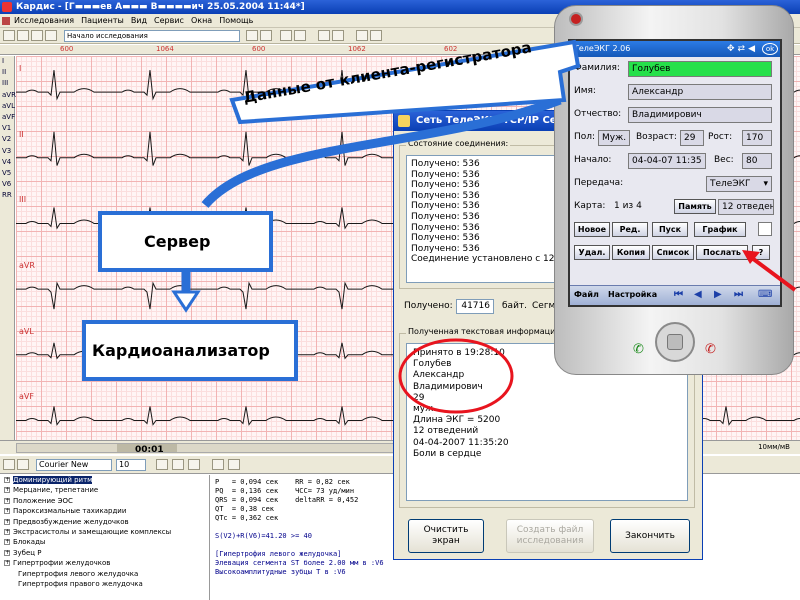 This screenshot has width=800, height=600. What do you see at coordinates (670, 229) in the screenshot?
I see `pda-button-3: Пуск` at bounding box center [670, 229].